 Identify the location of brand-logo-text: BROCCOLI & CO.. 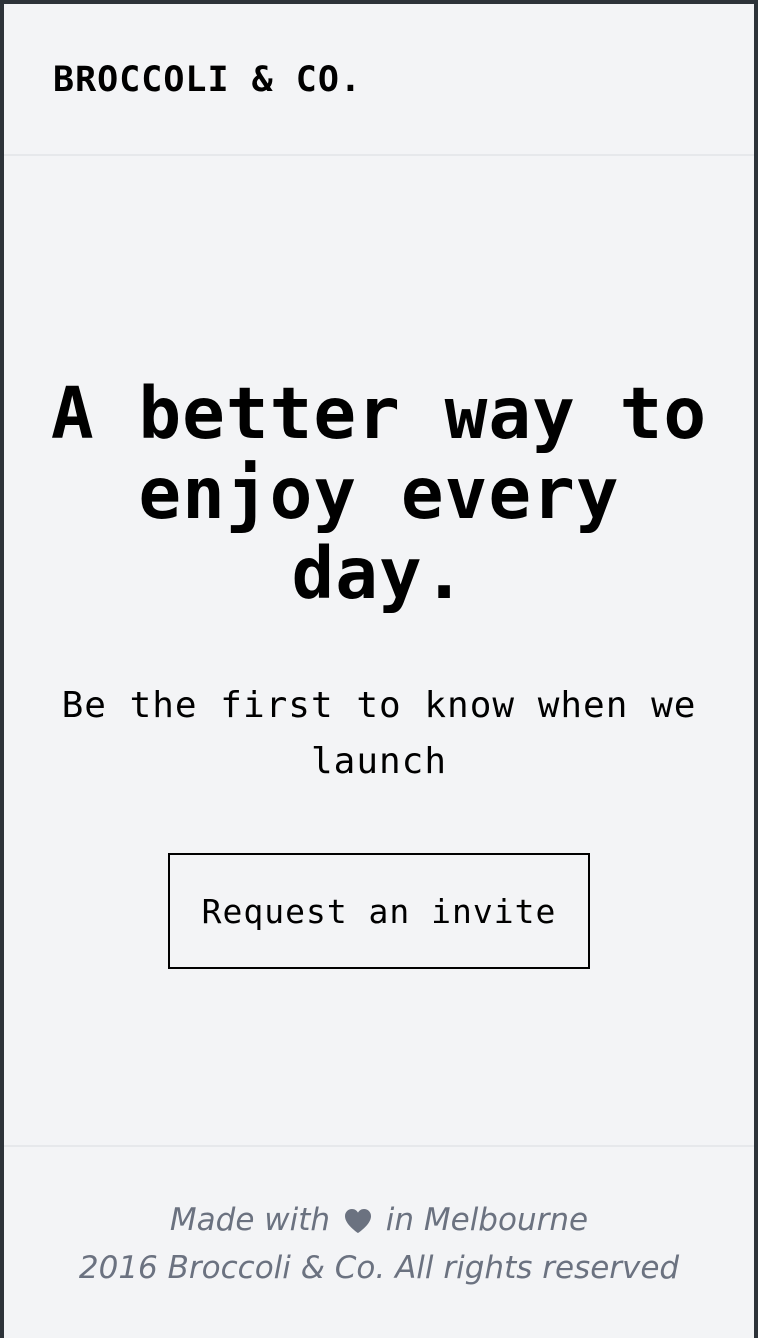
(207, 80).